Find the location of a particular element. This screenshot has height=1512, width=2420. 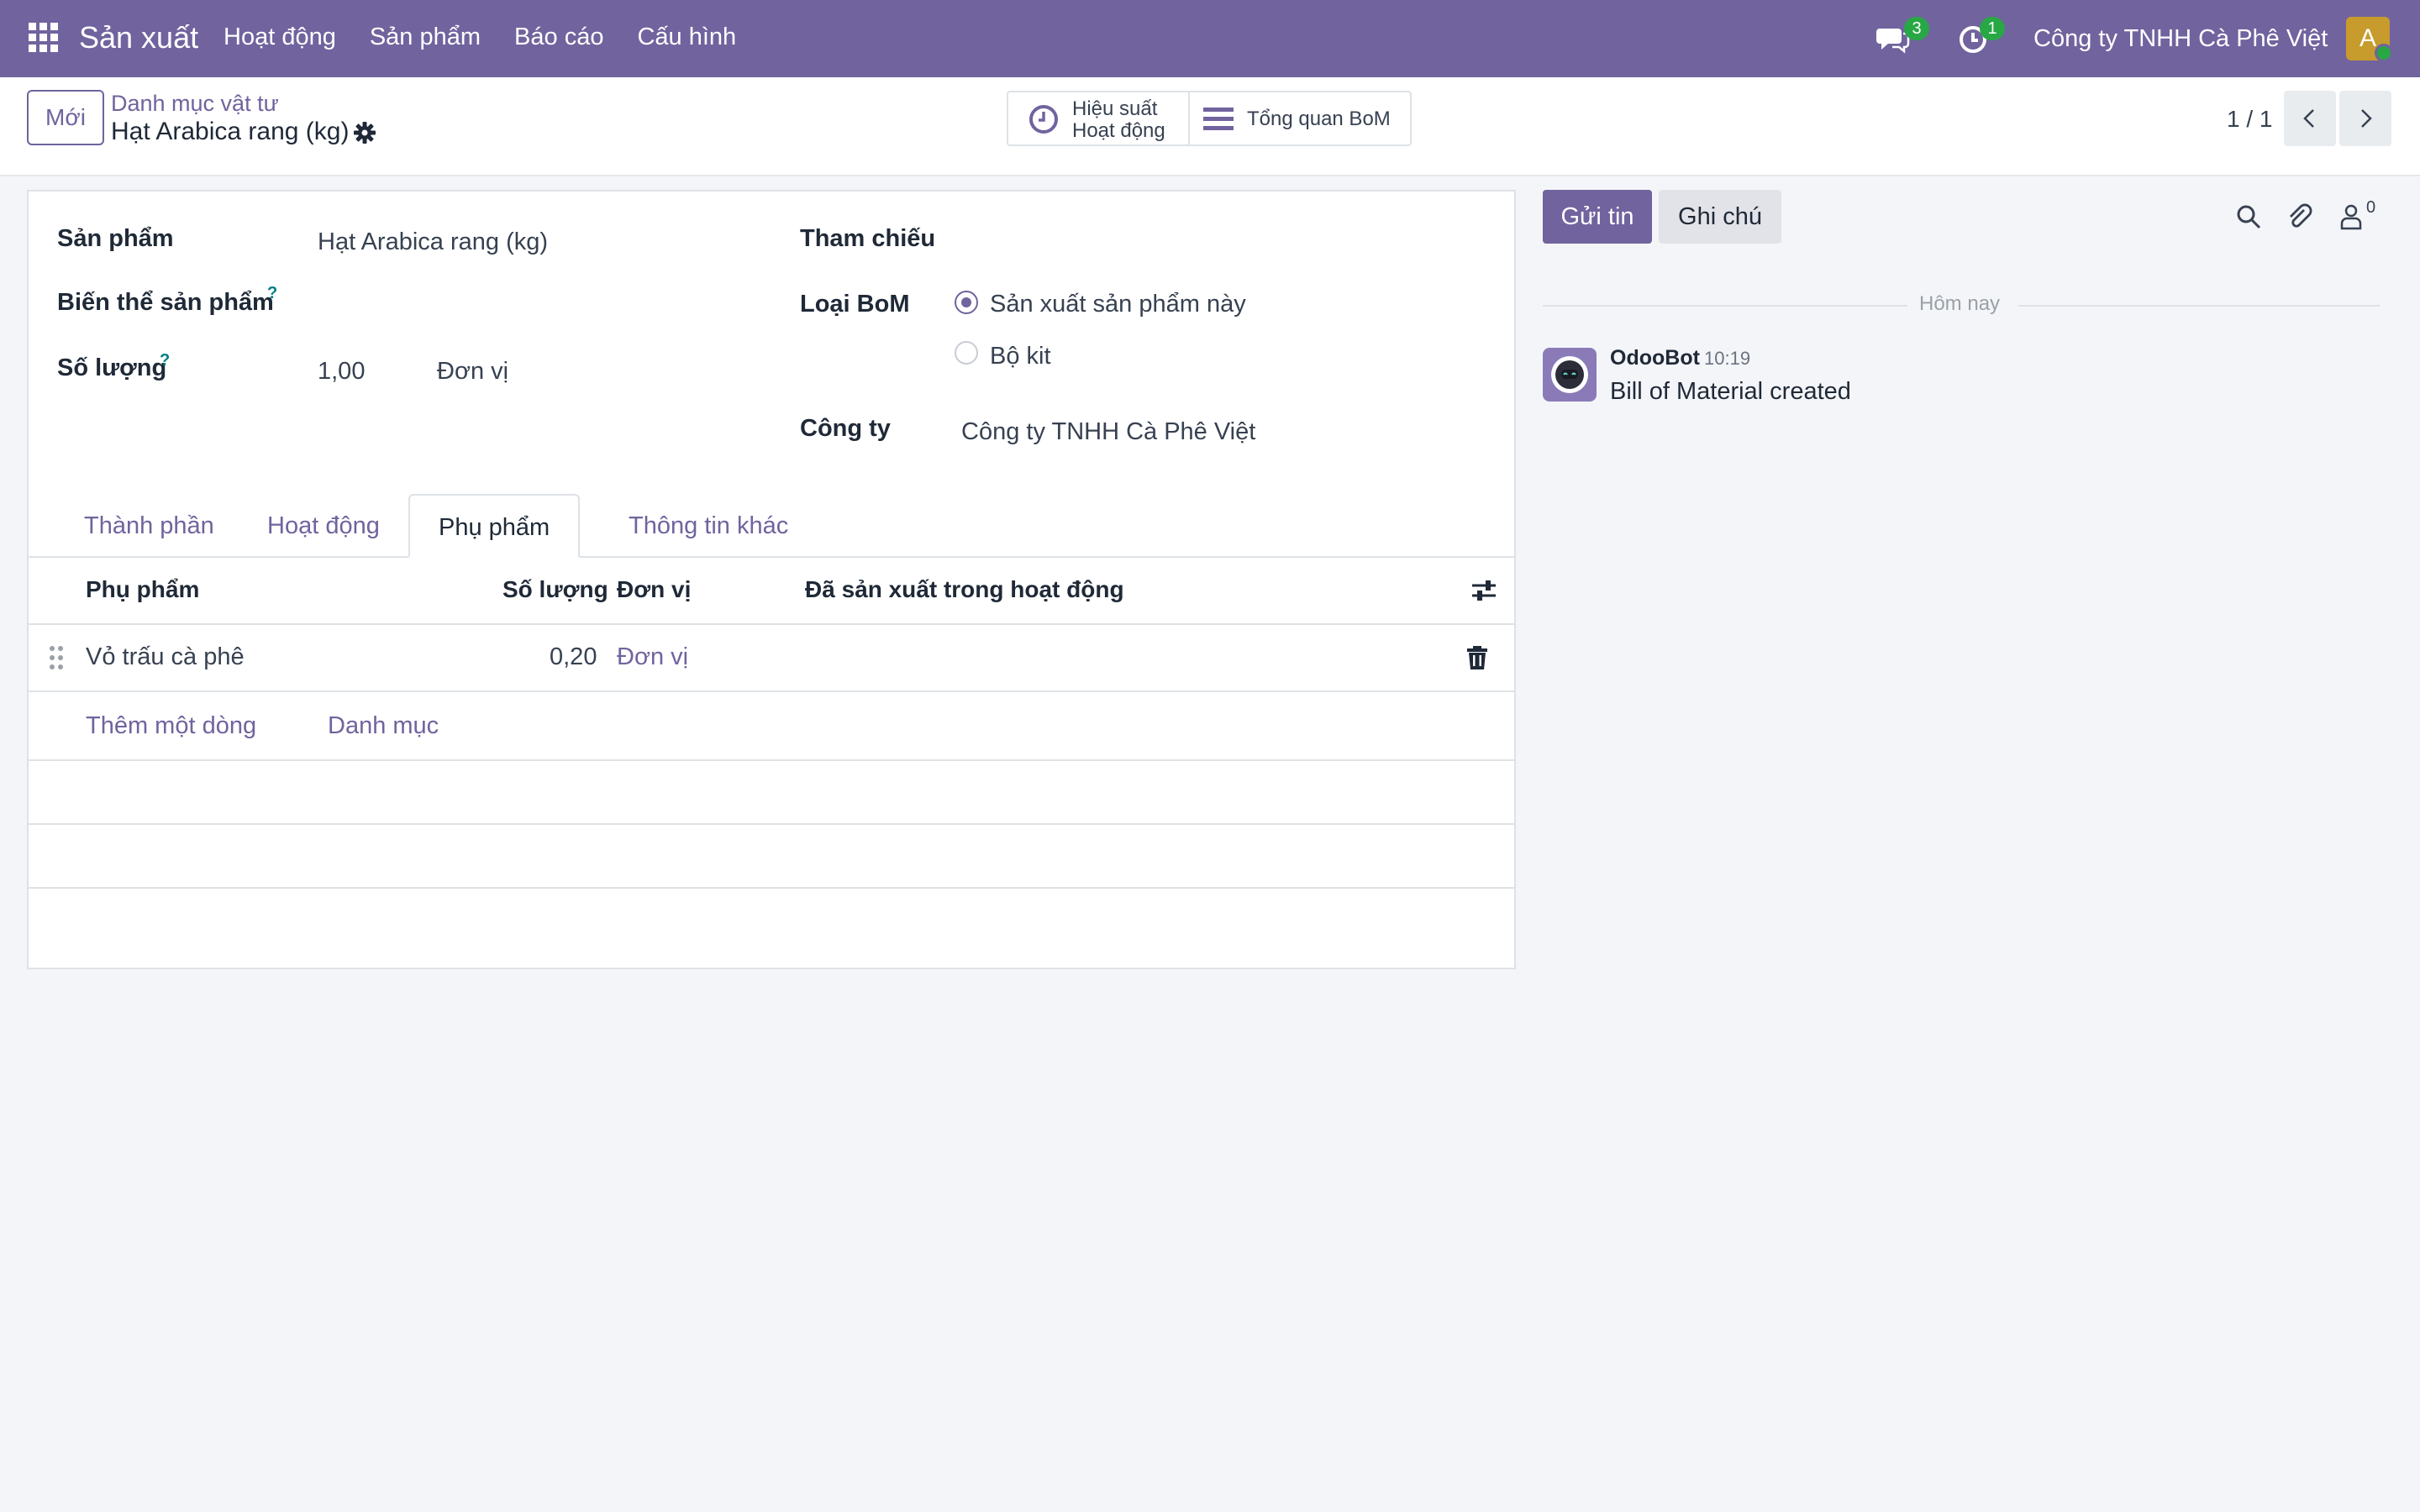

performance-label: Hiệu suất is located at coordinates (1115, 108).